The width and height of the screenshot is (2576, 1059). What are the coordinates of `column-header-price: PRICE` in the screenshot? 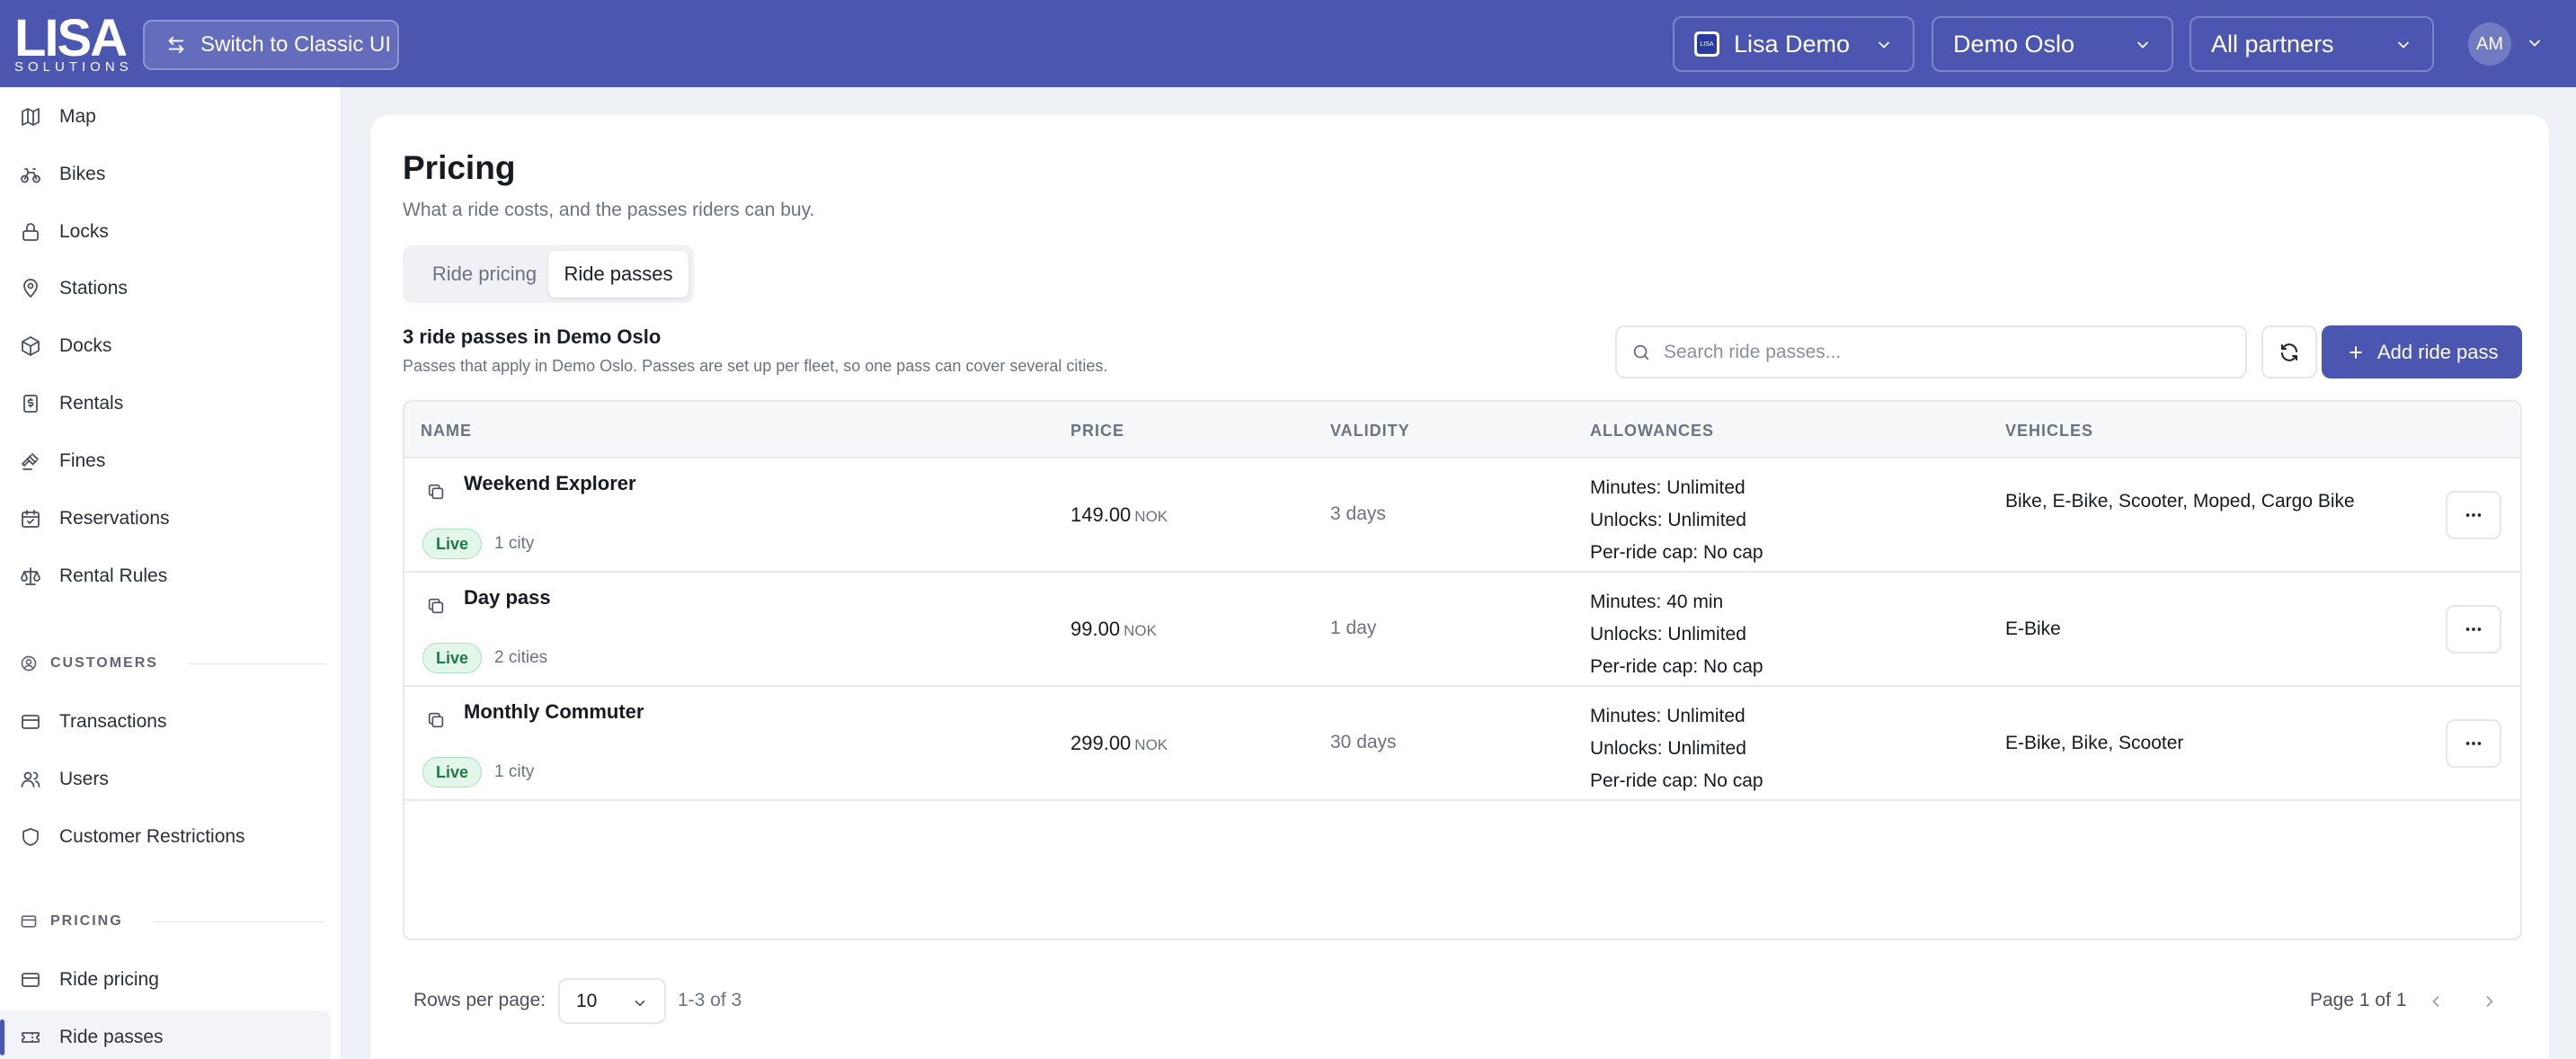 It's located at (1097, 431).